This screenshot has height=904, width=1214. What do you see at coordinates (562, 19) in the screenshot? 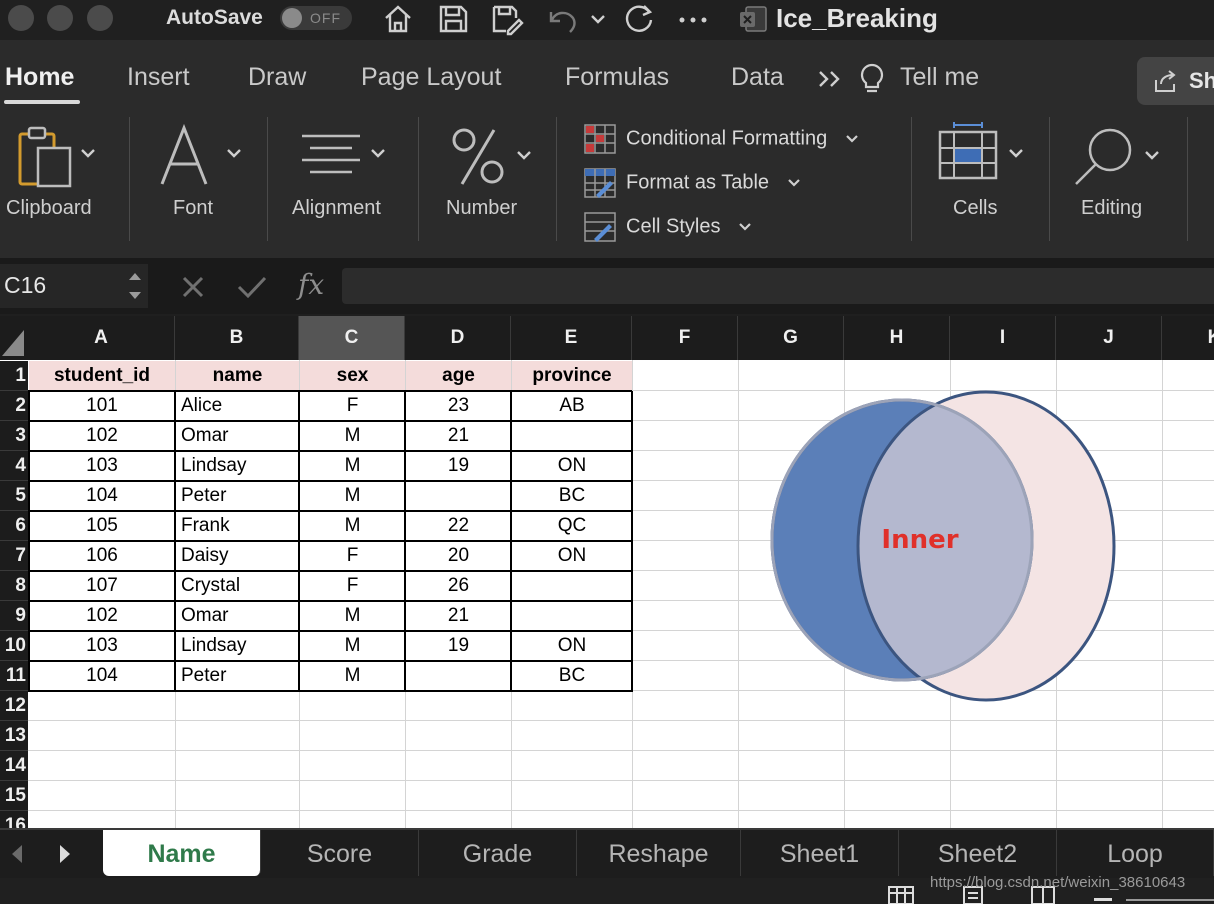
I see `undo-icon` at bounding box center [562, 19].